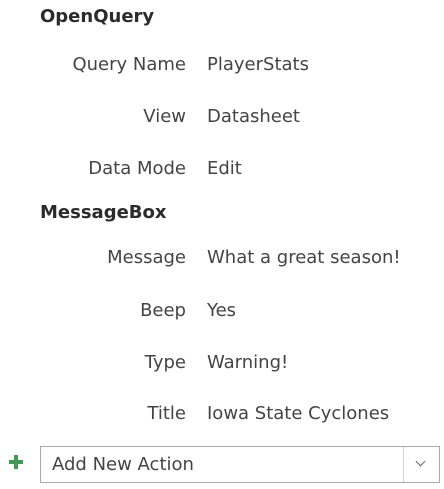  I want to click on arg-label-beep: Beep, so click(163, 310).